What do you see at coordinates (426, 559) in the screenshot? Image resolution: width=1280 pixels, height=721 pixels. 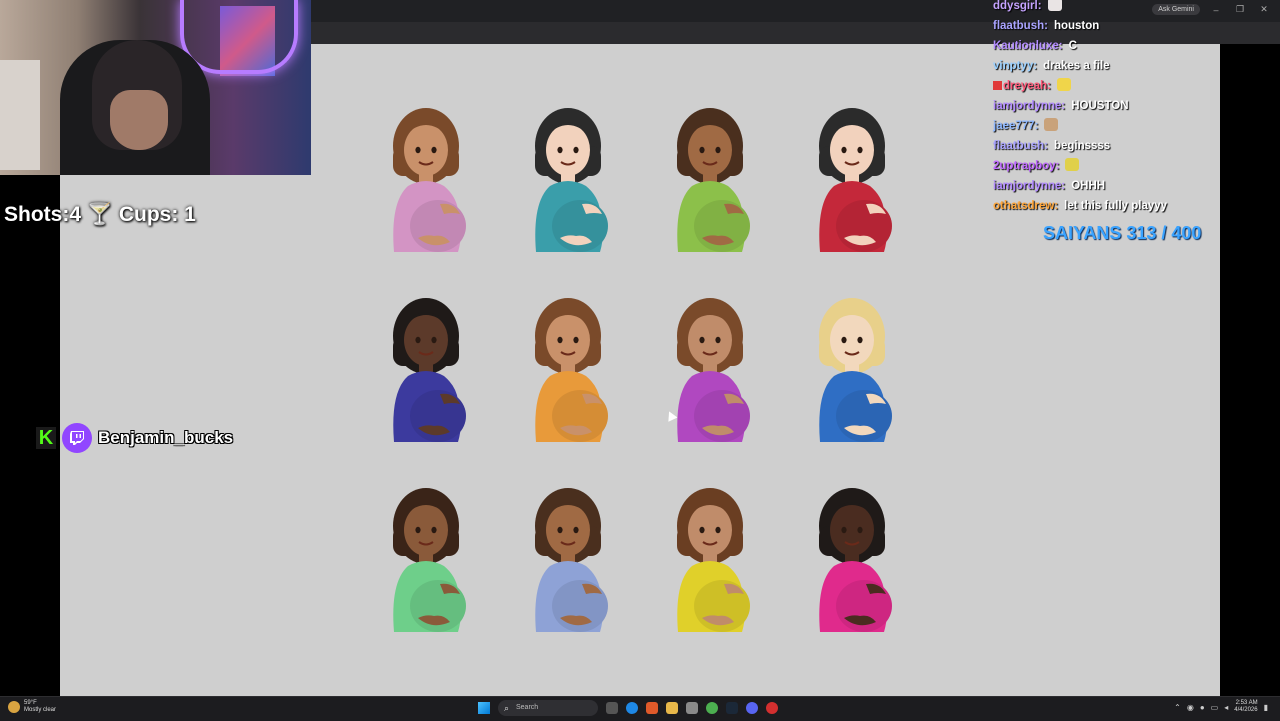 I see `pregnant-woman-green-icon` at bounding box center [426, 559].